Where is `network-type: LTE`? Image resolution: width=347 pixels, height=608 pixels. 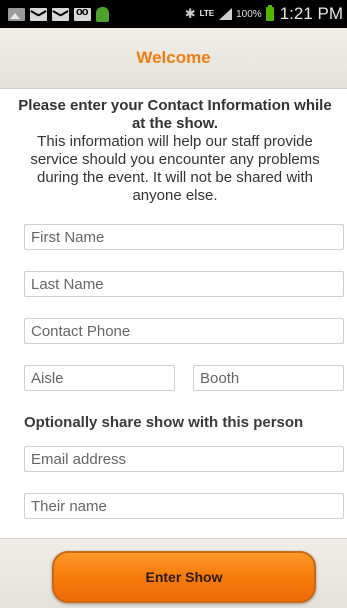 network-type: LTE is located at coordinates (207, 13).